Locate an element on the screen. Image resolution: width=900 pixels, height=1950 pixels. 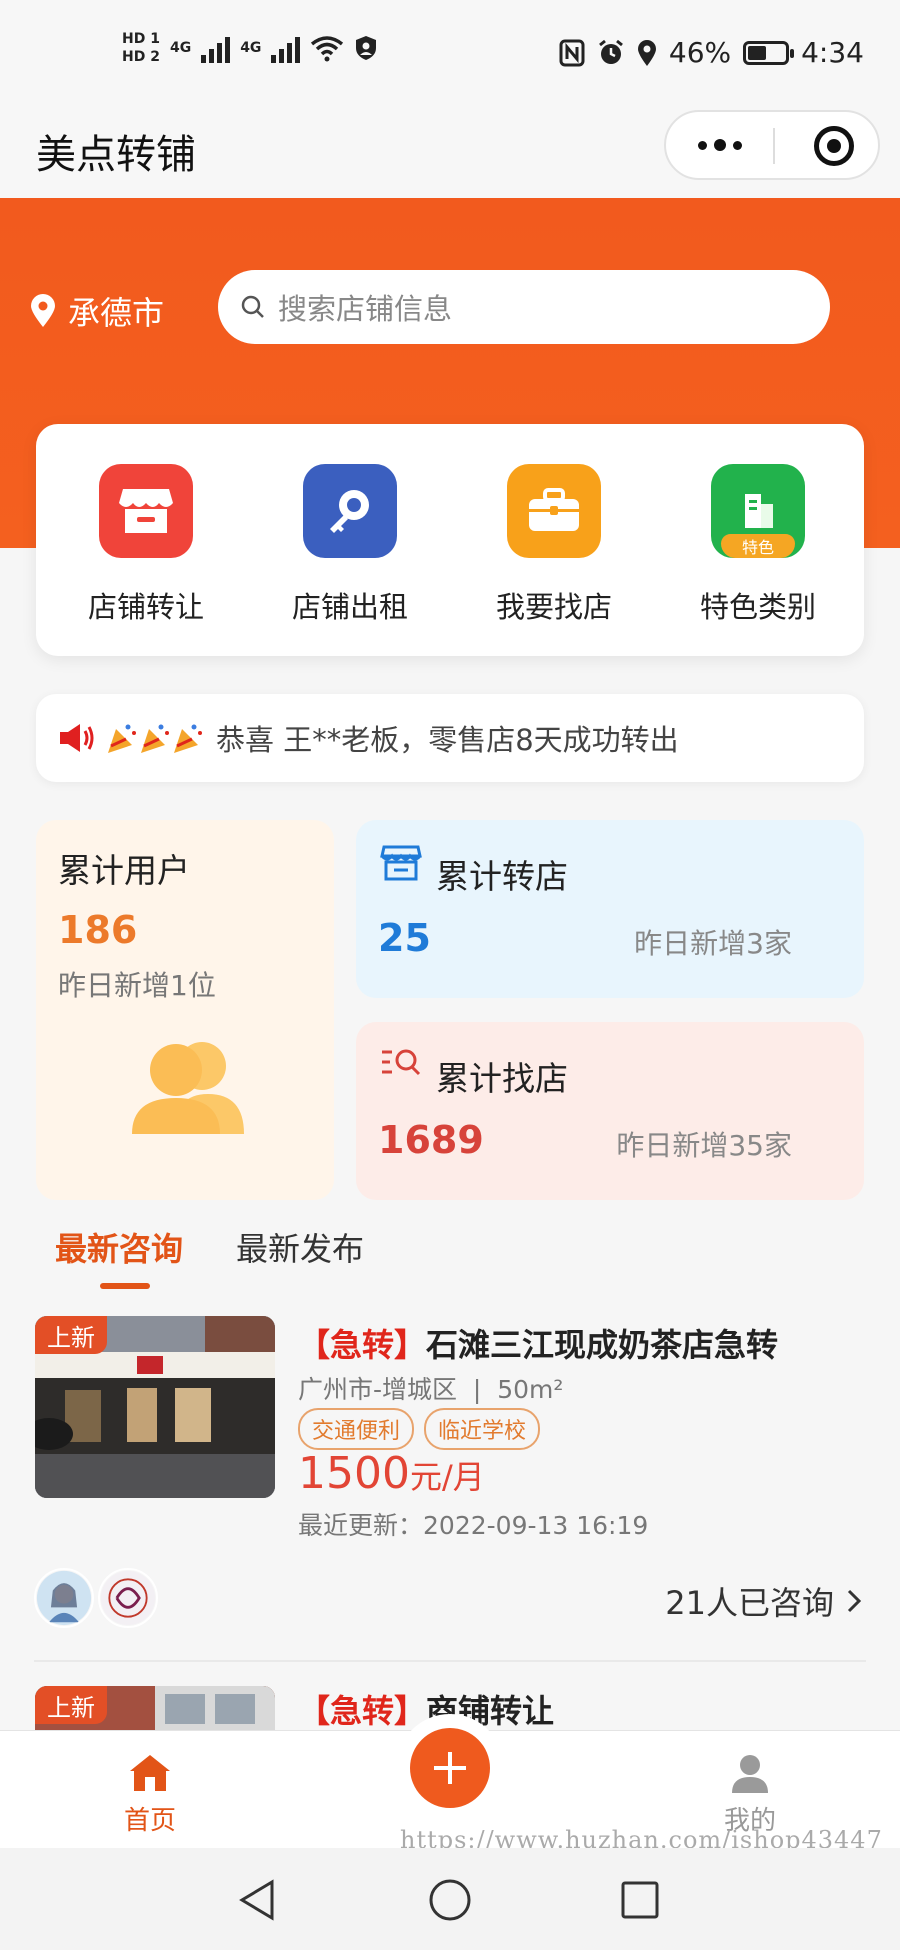
announcement-text: 恭喜 王**老板，零售店8天成功转出 is located at coordinates (447, 740).